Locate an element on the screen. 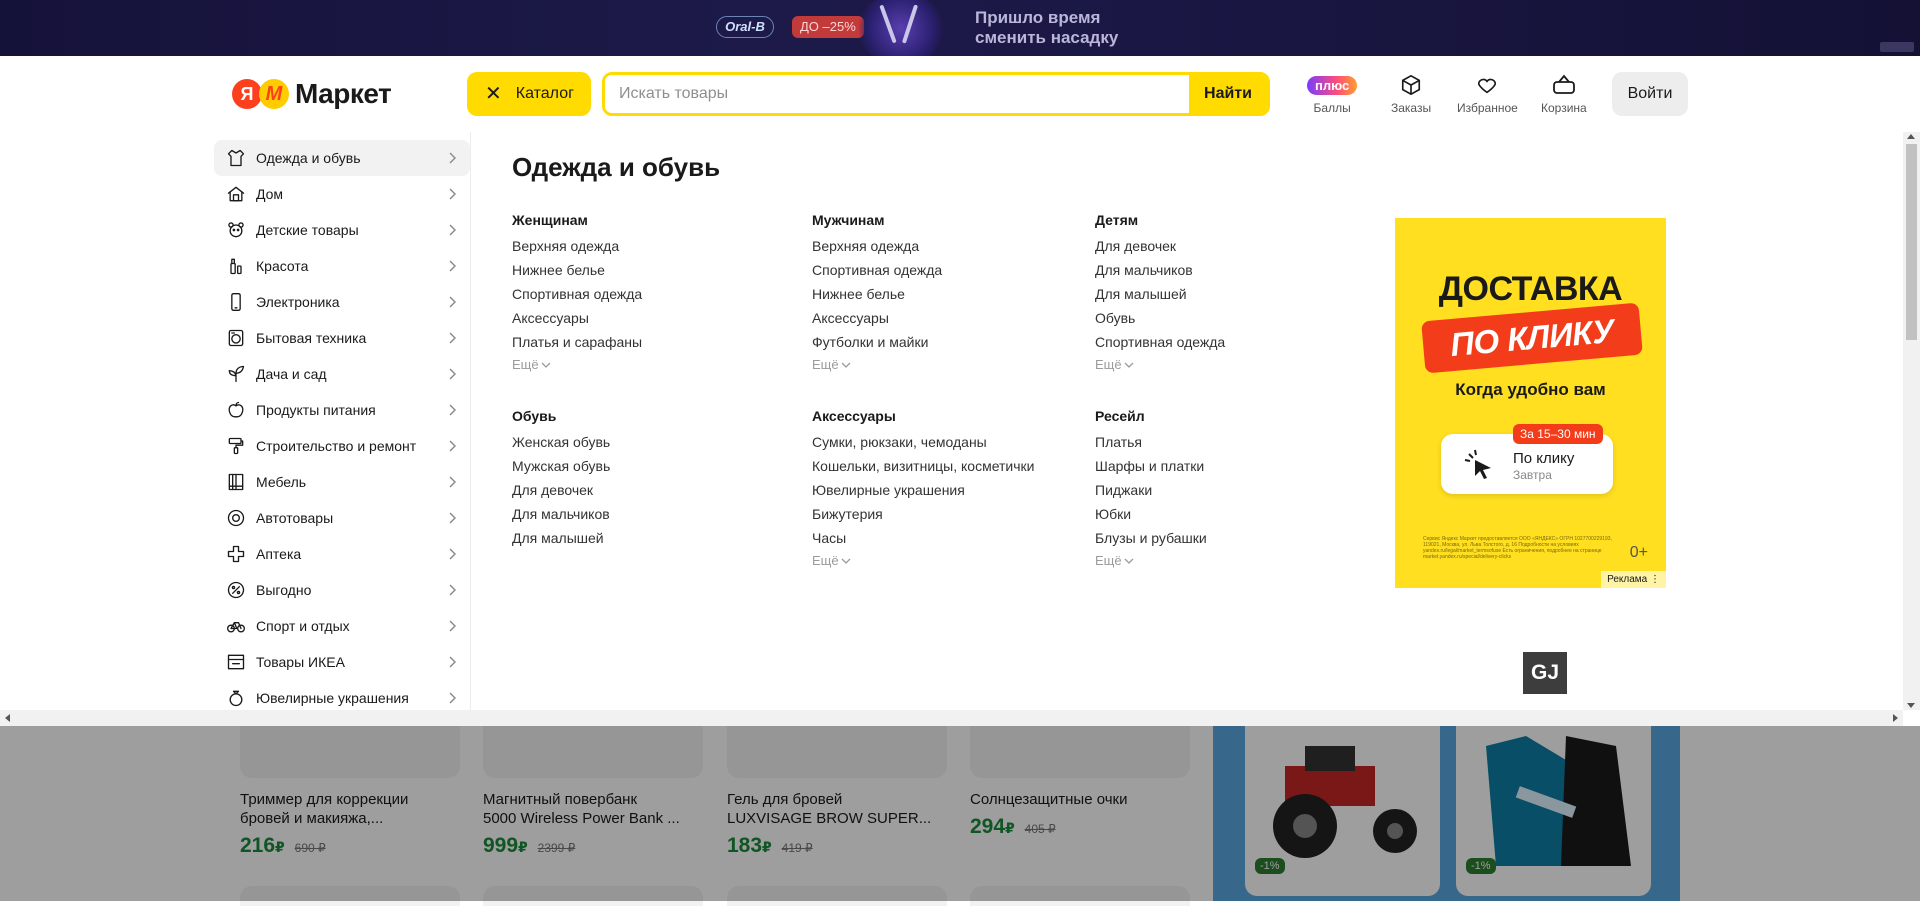 The image size is (1920, 906). cart-link: Корзина is located at coordinates (1564, 93).